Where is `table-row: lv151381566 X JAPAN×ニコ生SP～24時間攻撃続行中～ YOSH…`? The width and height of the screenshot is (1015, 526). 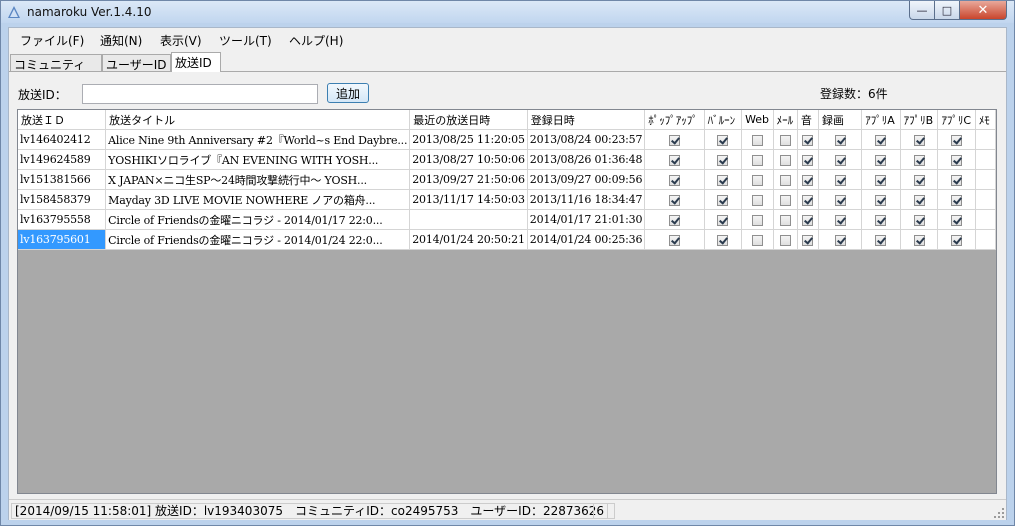
table-row: lv151381566 X JAPAN×ニコ生SP～24時間攻撃続行中～ YOSH… is located at coordinates (507, 179).